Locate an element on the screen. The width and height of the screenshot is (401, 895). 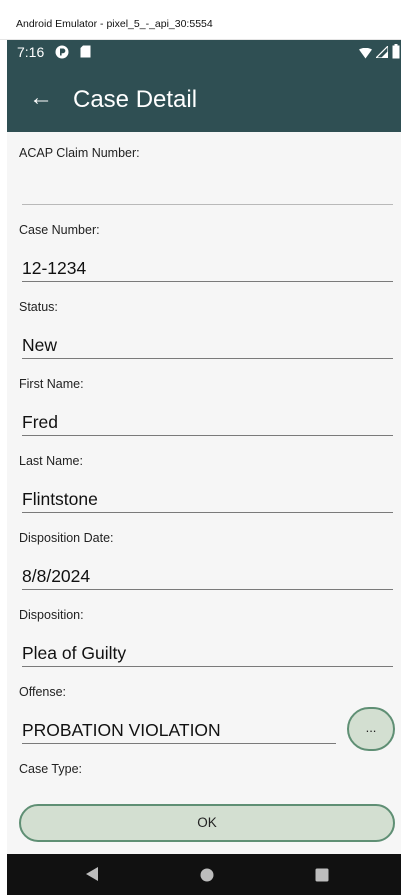
emulator-window-titlebar: Android Emulator - pixel_5_-_api_30:5554 is located at coordinates (200, 20).